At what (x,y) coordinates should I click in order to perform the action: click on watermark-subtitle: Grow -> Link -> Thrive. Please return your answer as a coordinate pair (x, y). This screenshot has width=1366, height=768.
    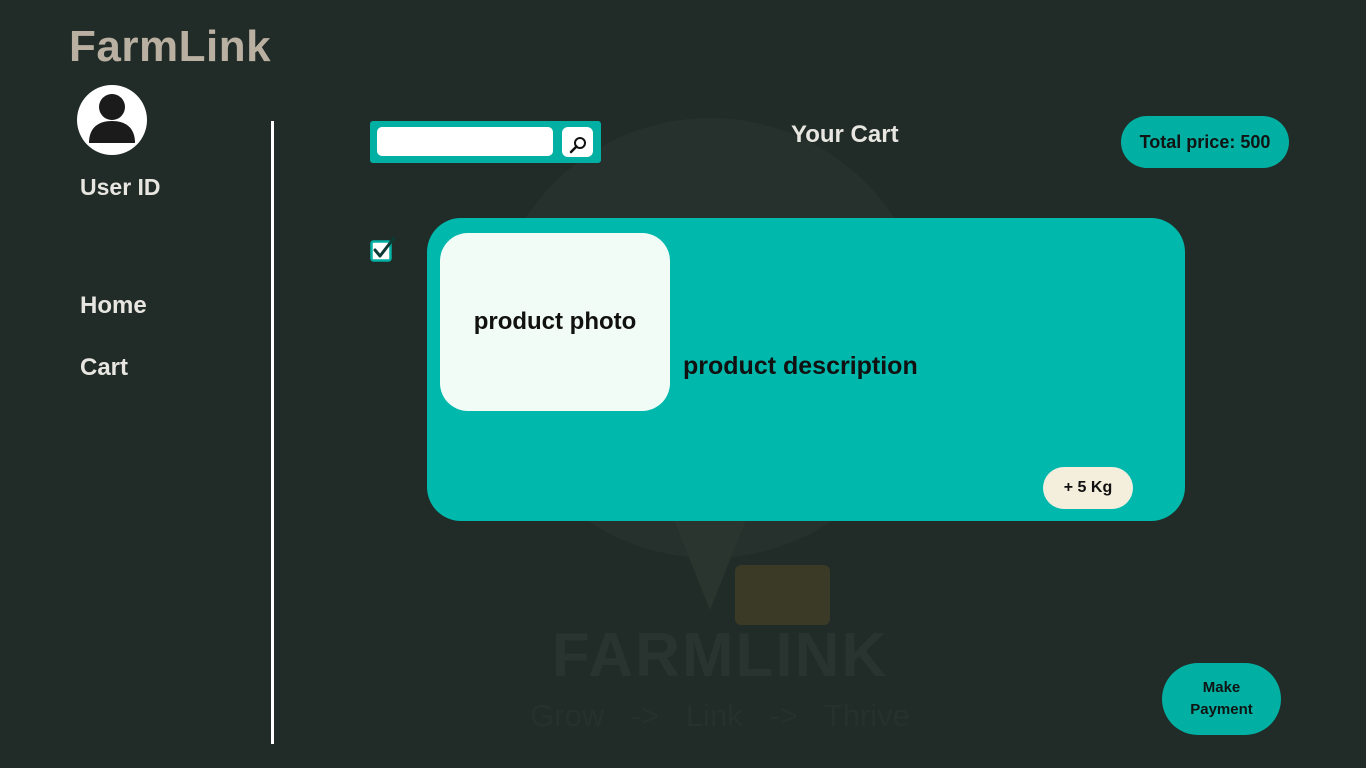
    Looking at the image, I should click on (720, 715).